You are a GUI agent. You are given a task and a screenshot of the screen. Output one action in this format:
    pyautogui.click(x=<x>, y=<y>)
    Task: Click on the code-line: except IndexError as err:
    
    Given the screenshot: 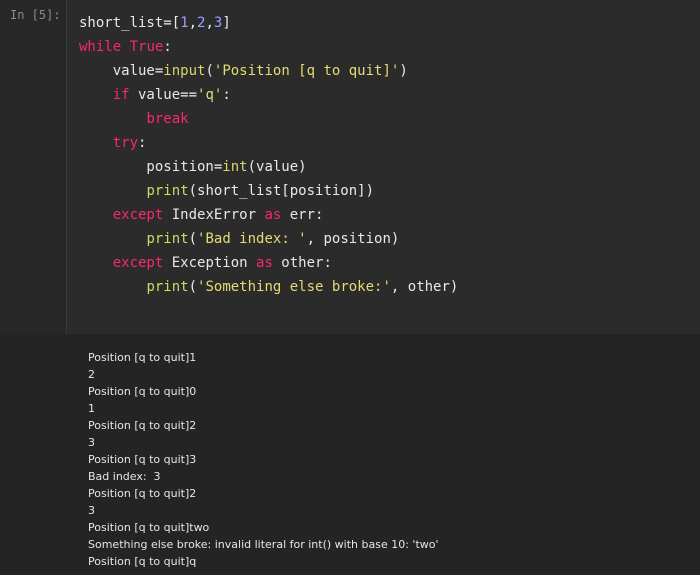 What is the action you would take?
    pyautogui.click(x=268, y=215)
    